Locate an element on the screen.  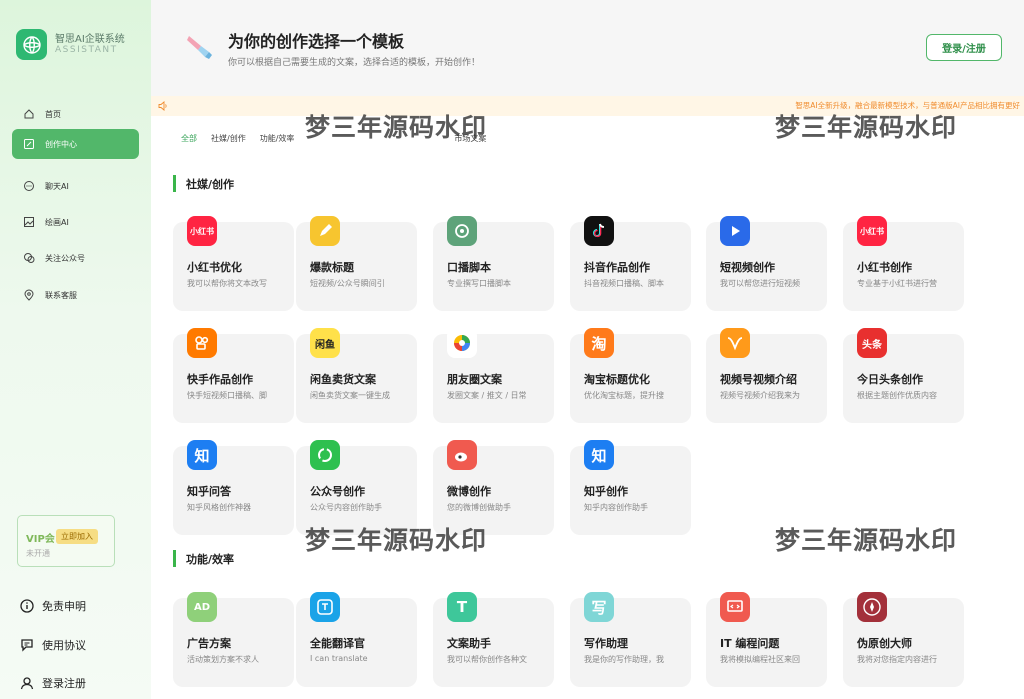
vip-status: 未开通 is located at coordinates (38, 553).